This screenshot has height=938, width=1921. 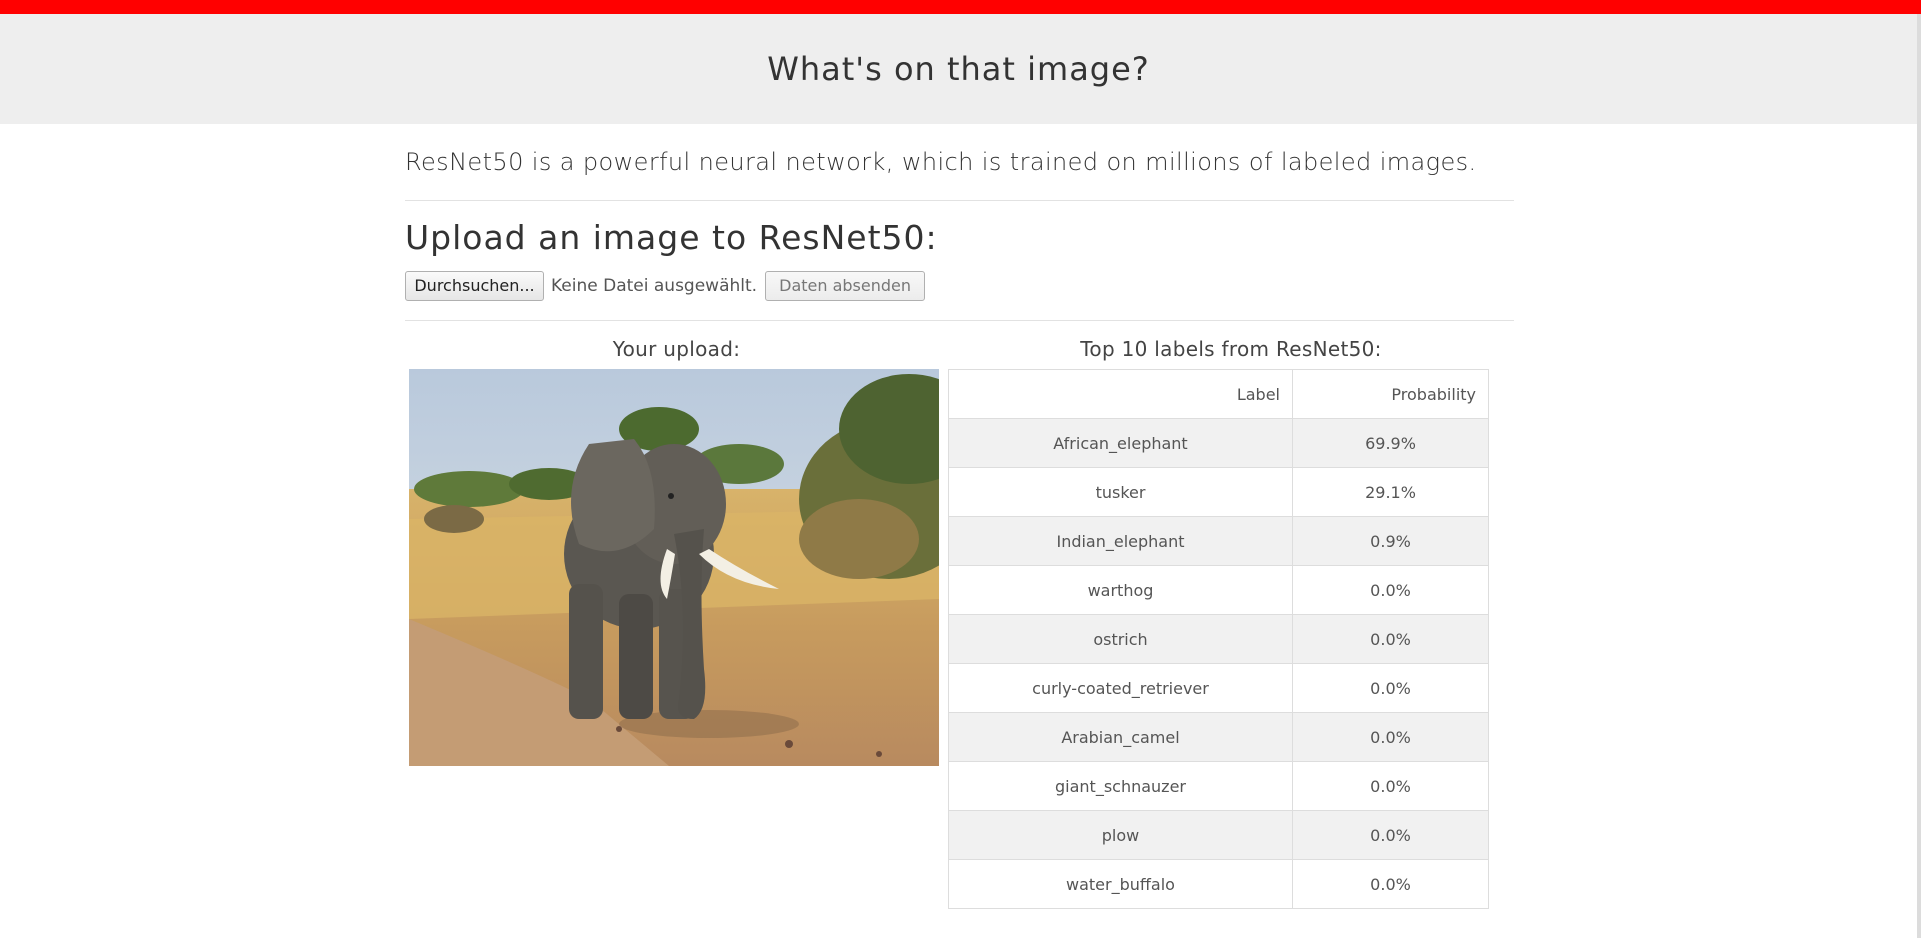 I want to click on table-row: plow 0.0%, so click(x=1218, y=835).